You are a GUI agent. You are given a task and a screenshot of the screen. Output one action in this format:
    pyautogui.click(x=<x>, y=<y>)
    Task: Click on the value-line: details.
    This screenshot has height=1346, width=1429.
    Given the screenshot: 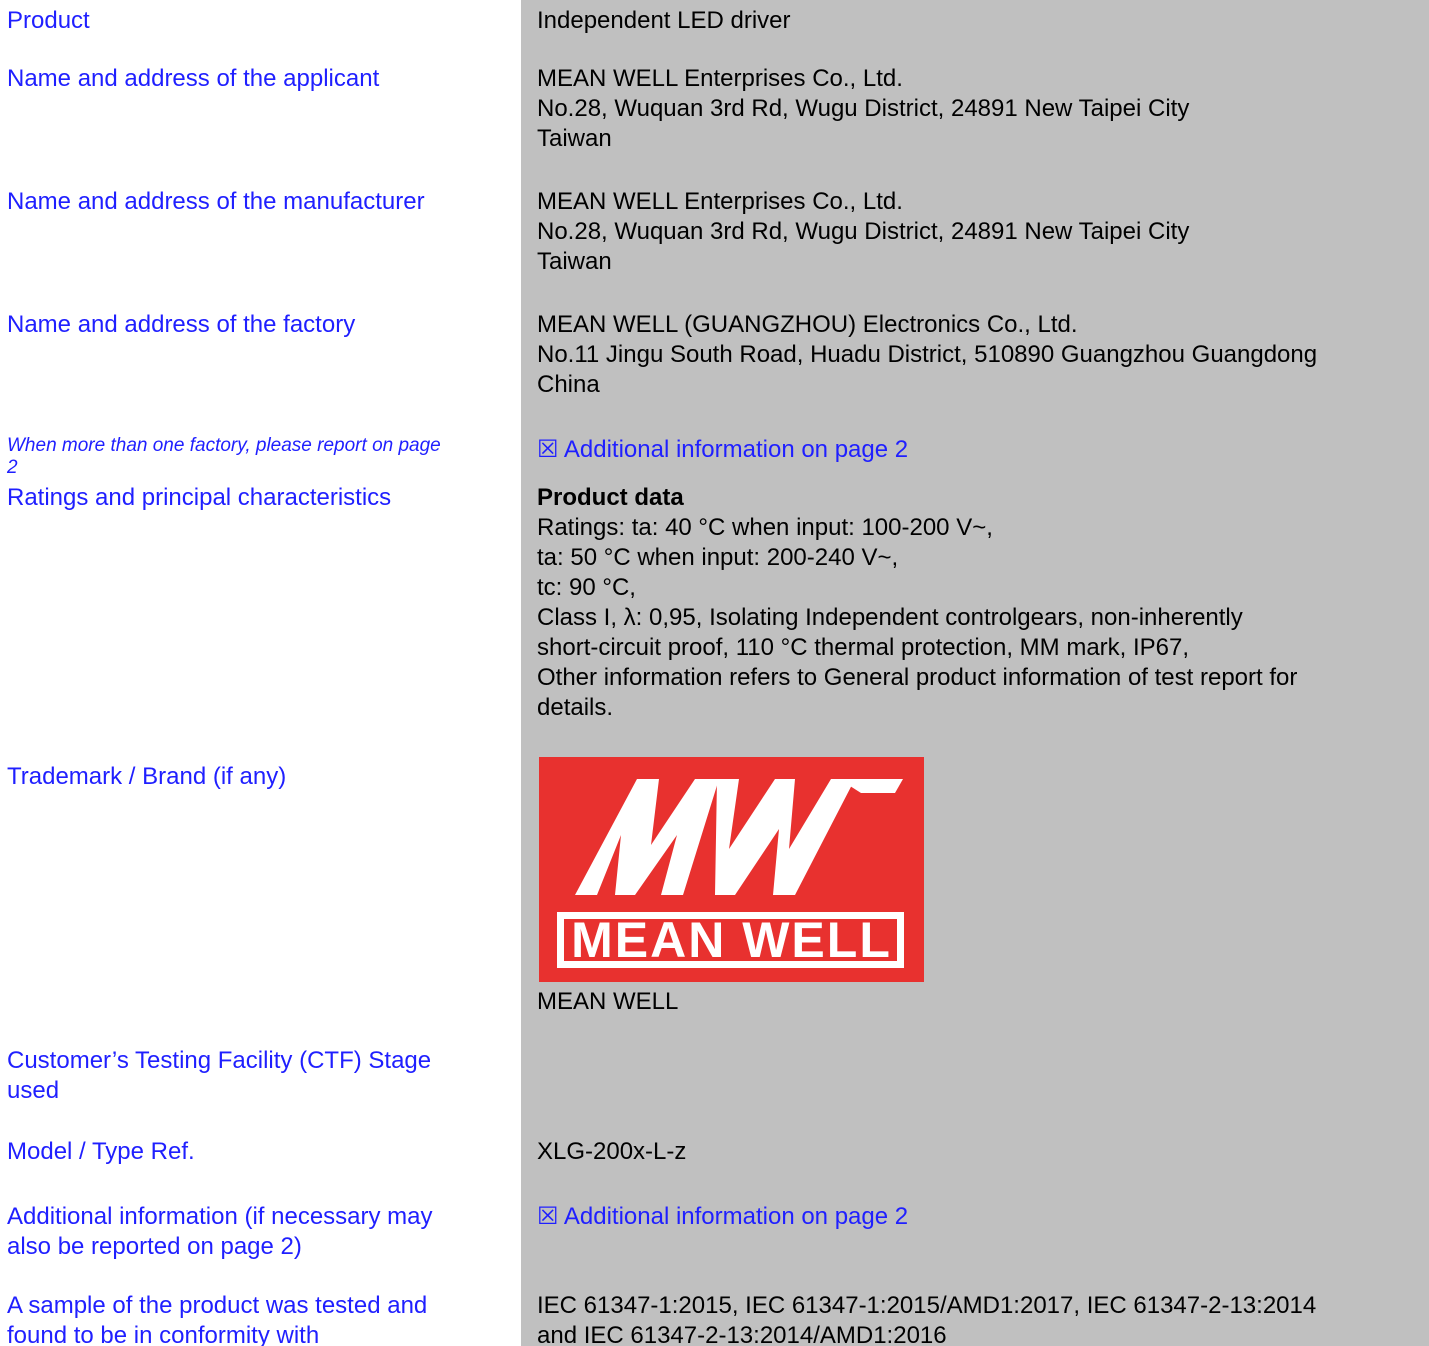 What is the action you would take?
    pyautogui.click(x=575, y=707)
    